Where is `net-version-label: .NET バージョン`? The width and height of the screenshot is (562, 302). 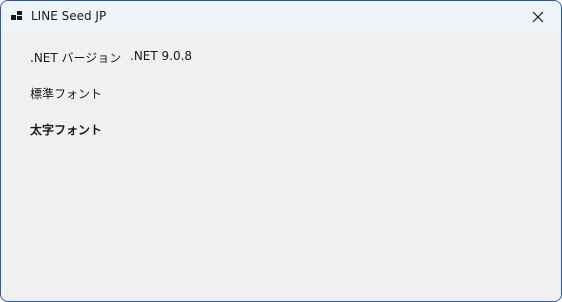
net-version-label: .NET バージョン is located at coordinates (76, 58).